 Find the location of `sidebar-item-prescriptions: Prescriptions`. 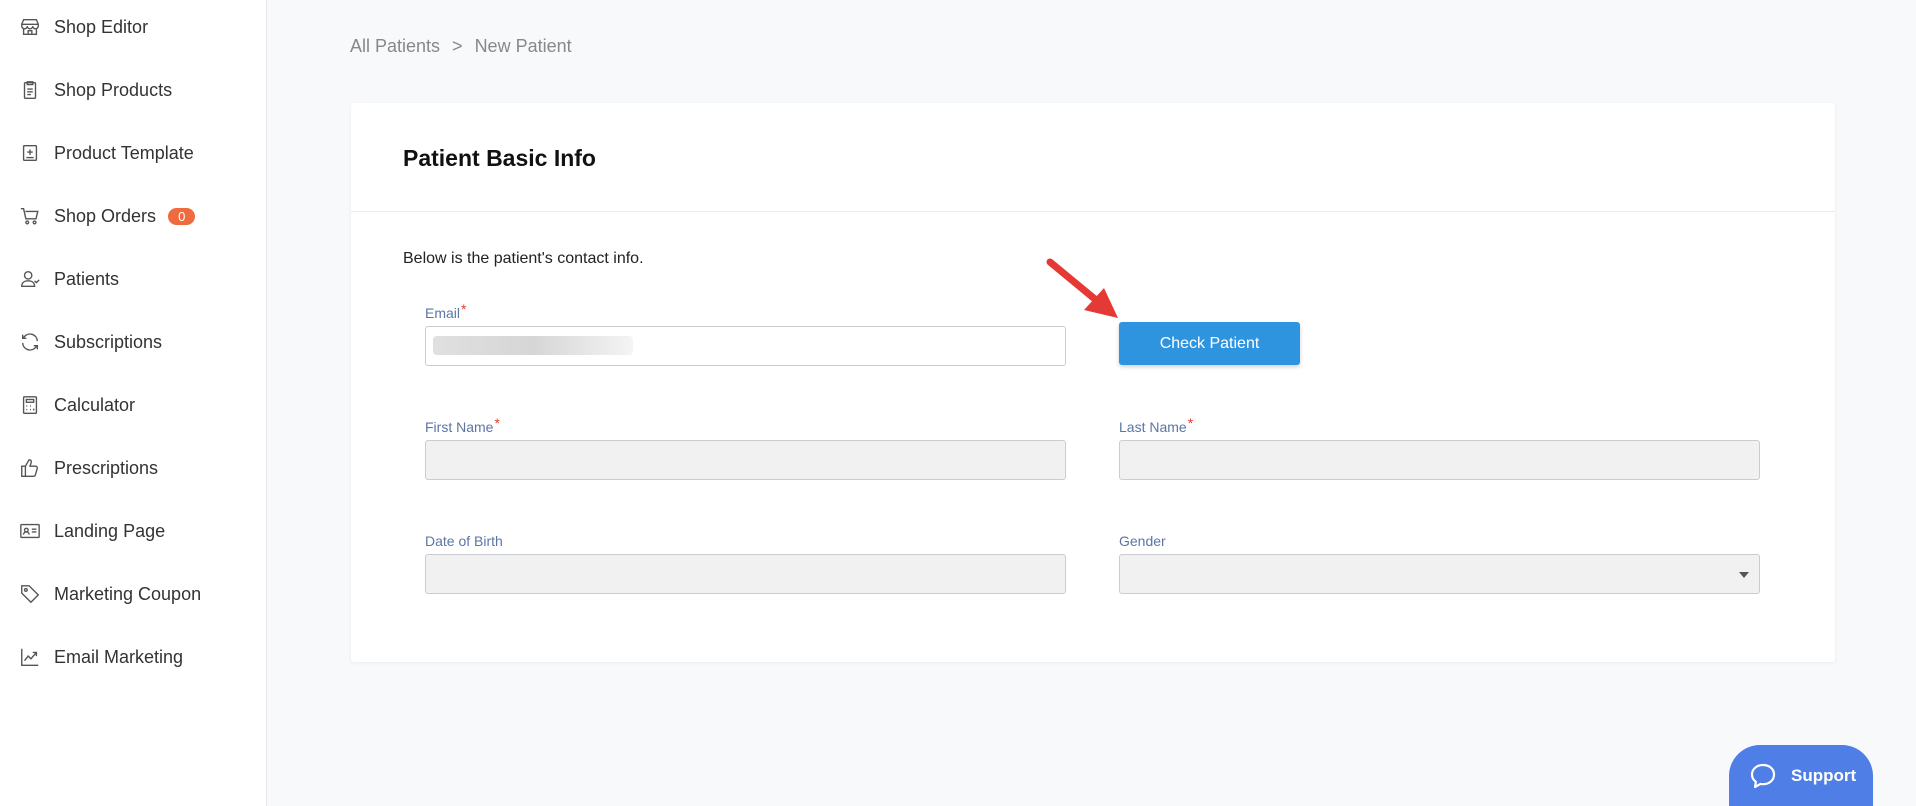

sidebar-item-prescriptions: Prescriptions is located at coordinates (88, 468).